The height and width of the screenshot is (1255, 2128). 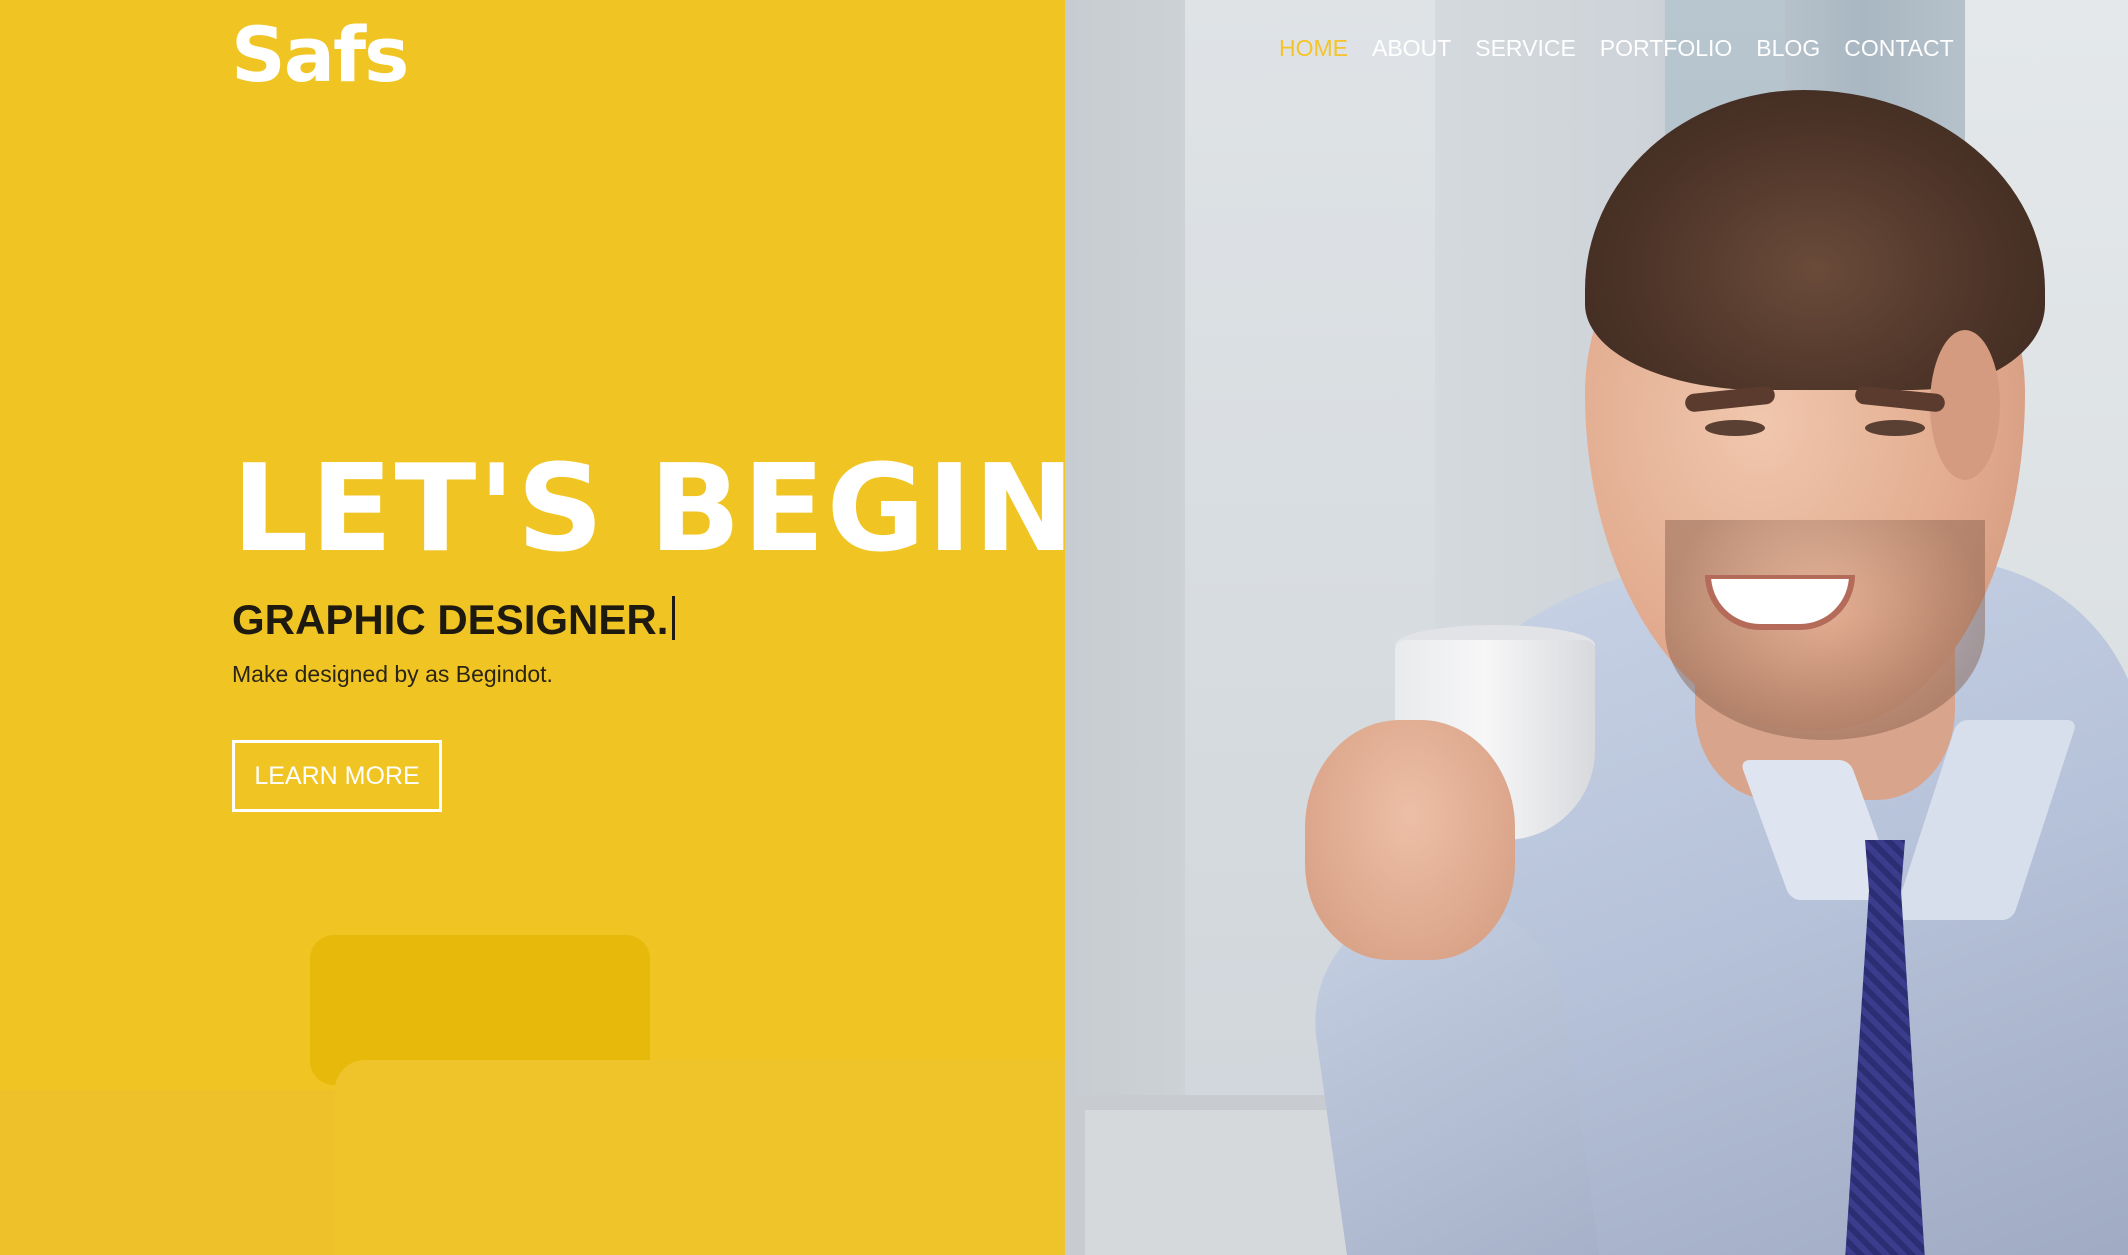 I want to click on hero-description: Make designed by as Begindot., so click(x=392, y=674).